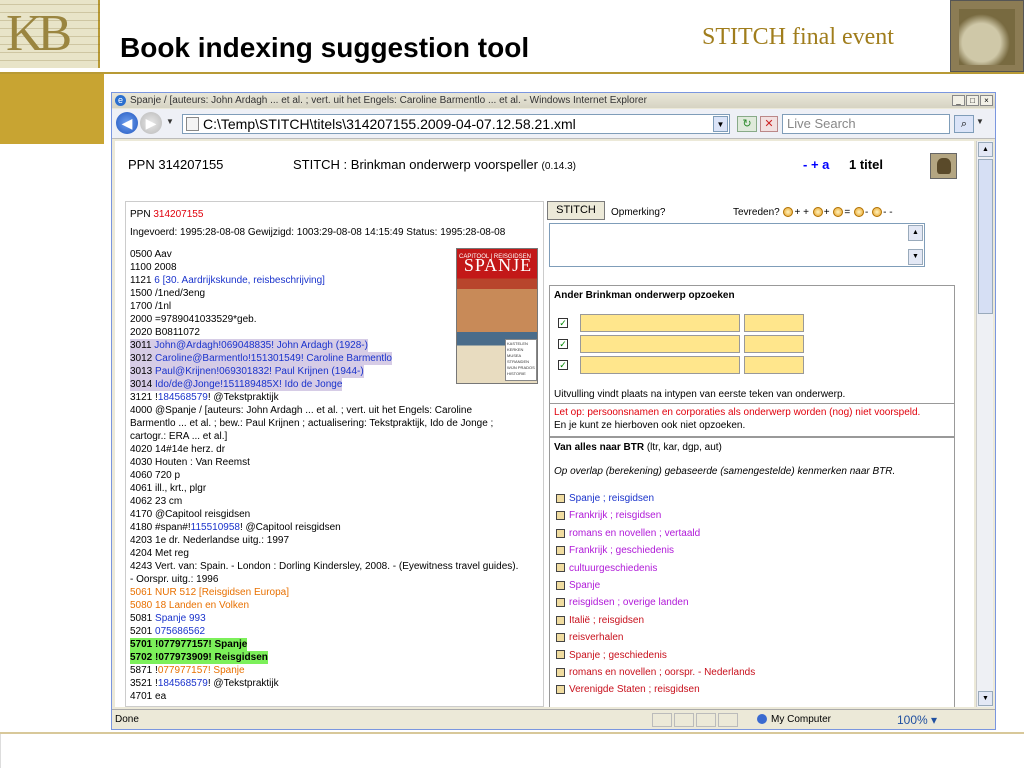 This screenshot has width=1024, height=768. Describe the element at coordinates (762, 719) in the screenshot. I see `computer-icon` at that location.